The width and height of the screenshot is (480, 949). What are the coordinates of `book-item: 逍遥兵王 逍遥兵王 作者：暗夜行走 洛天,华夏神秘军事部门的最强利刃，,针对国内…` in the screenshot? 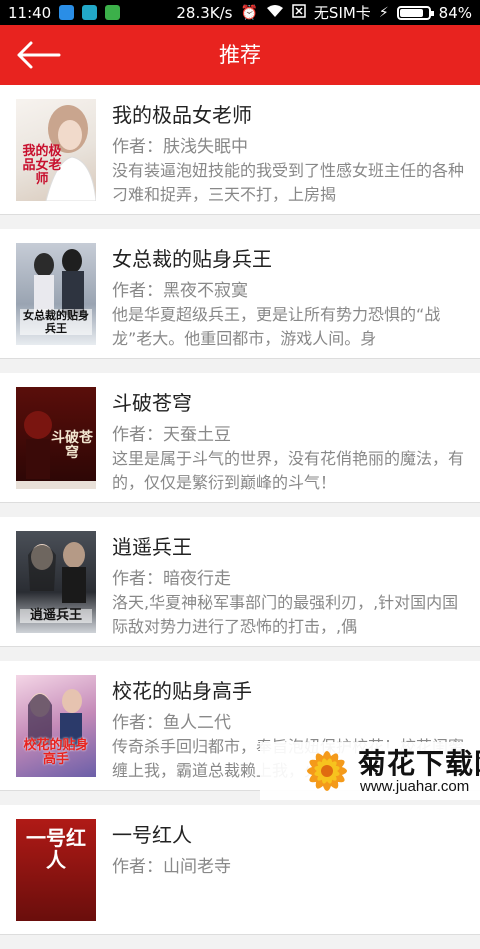 It's located at (240, 582).